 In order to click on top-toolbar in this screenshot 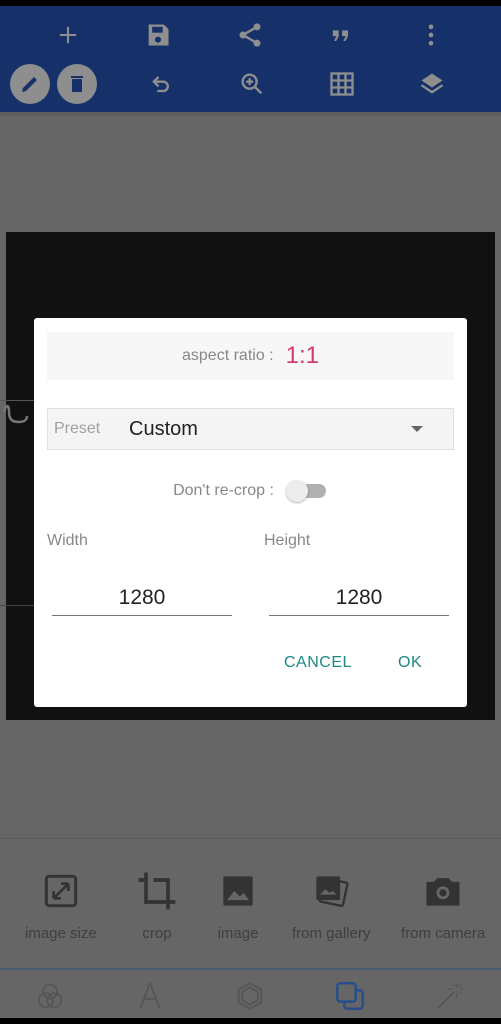, I will do `click(250, 59)`.